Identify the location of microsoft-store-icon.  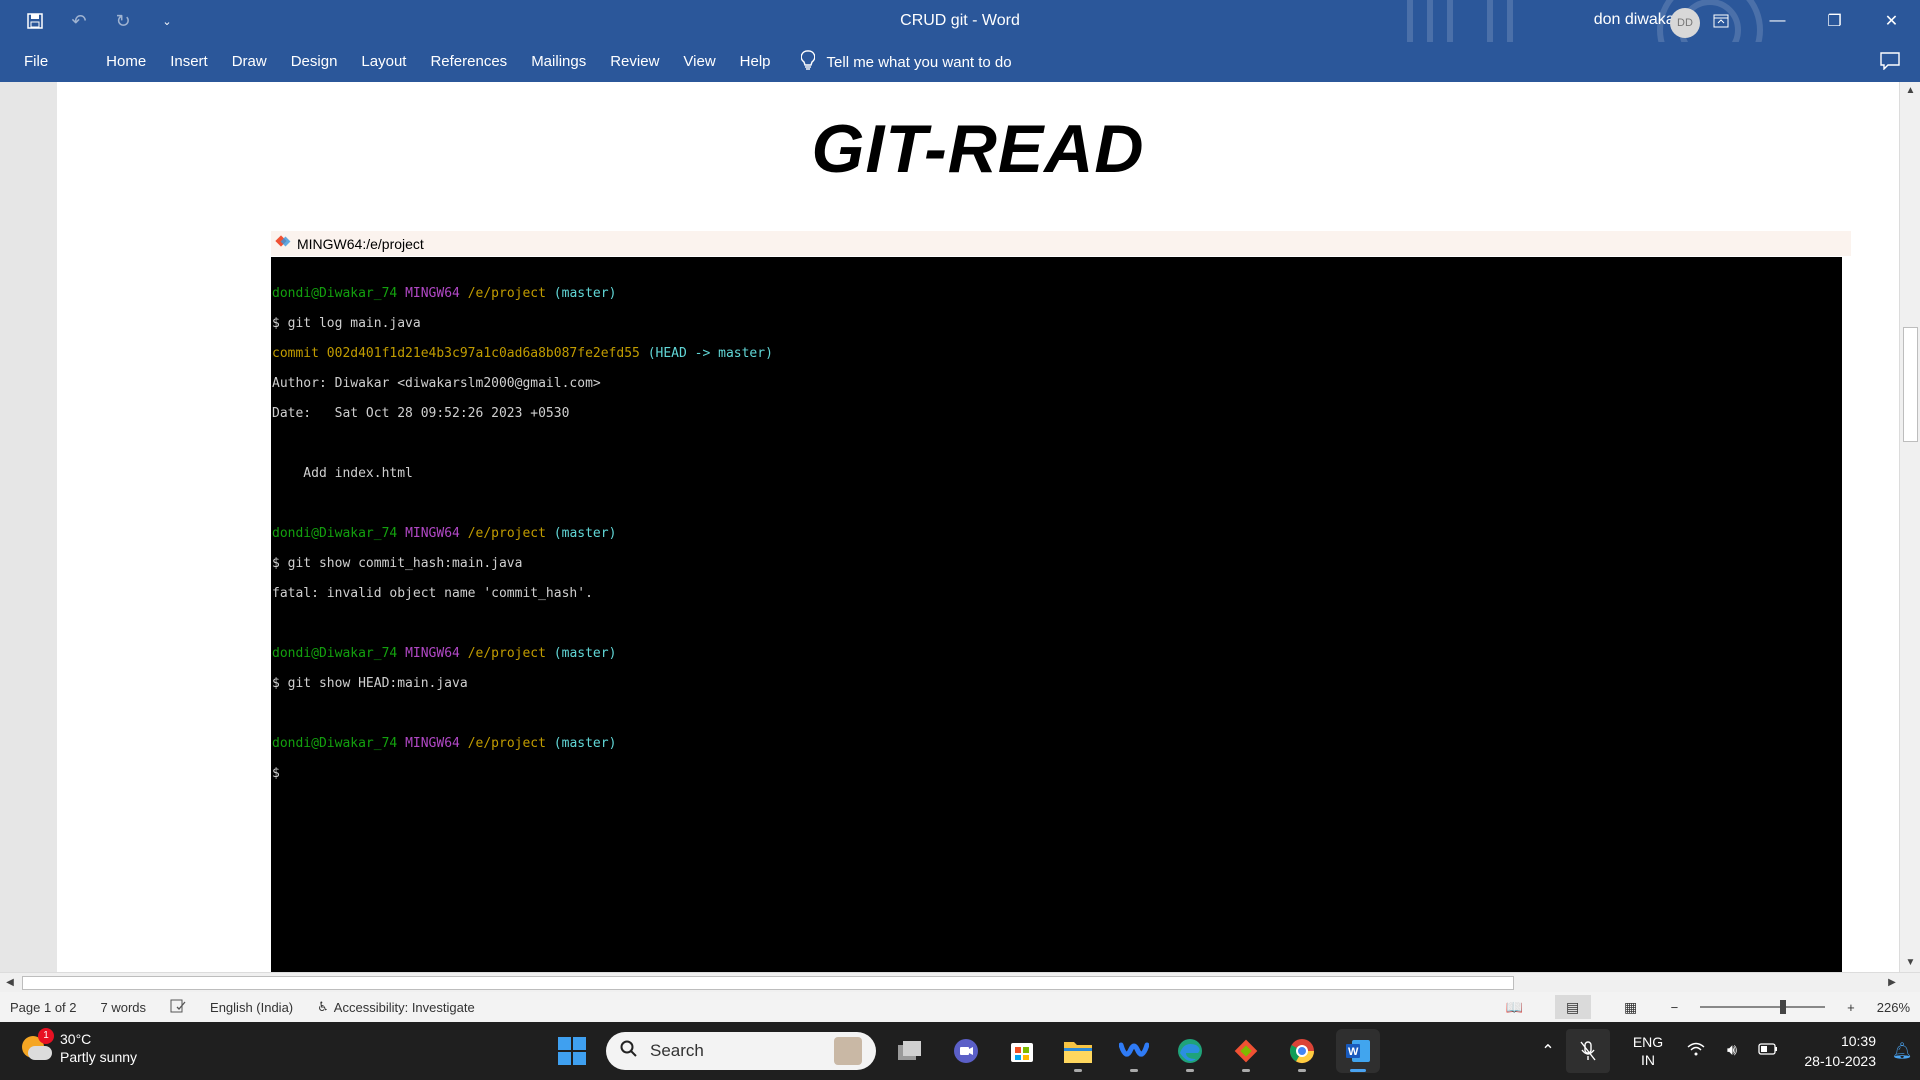
(1022, 1051).